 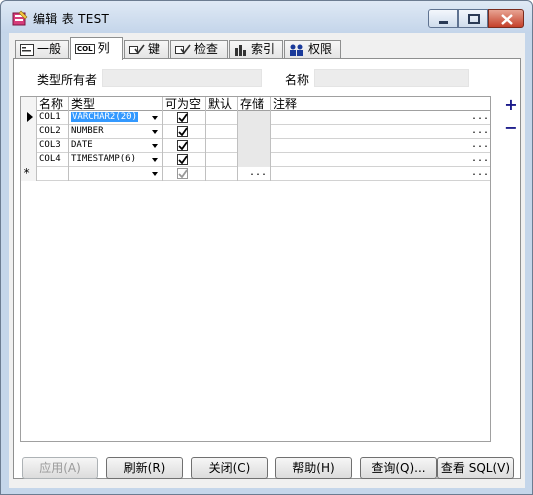 I want to click on header-comment: 注释, so click(x=380, y=104).